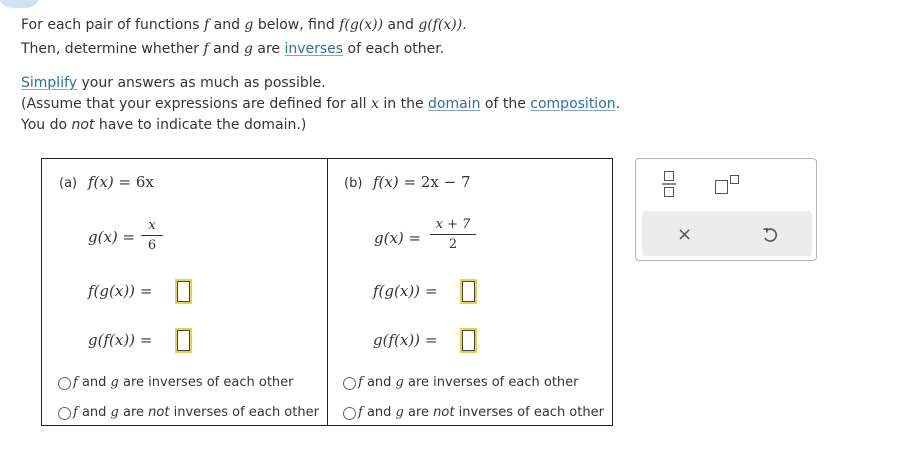 The image size is (909, 459). I want to click on instruction-text: of the, so click(505, 104).